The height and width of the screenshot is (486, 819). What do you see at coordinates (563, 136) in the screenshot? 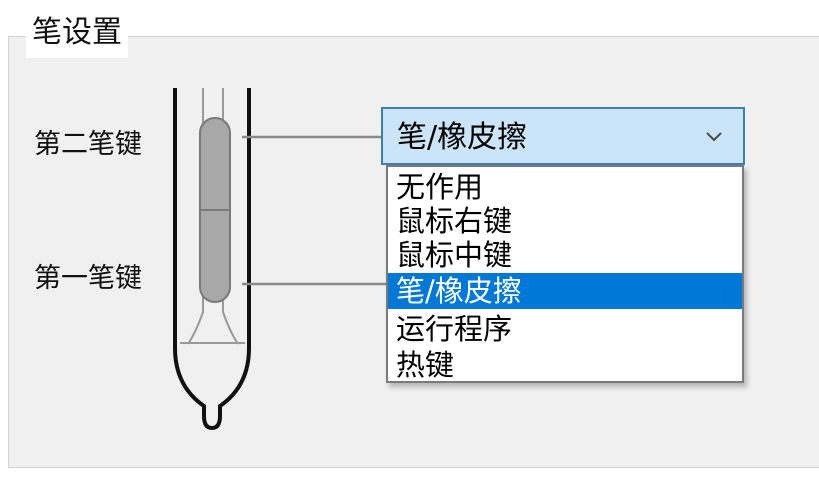
I see `upper-button-combobox: 笔/橡皮擦` at bounding box center [563, 136].